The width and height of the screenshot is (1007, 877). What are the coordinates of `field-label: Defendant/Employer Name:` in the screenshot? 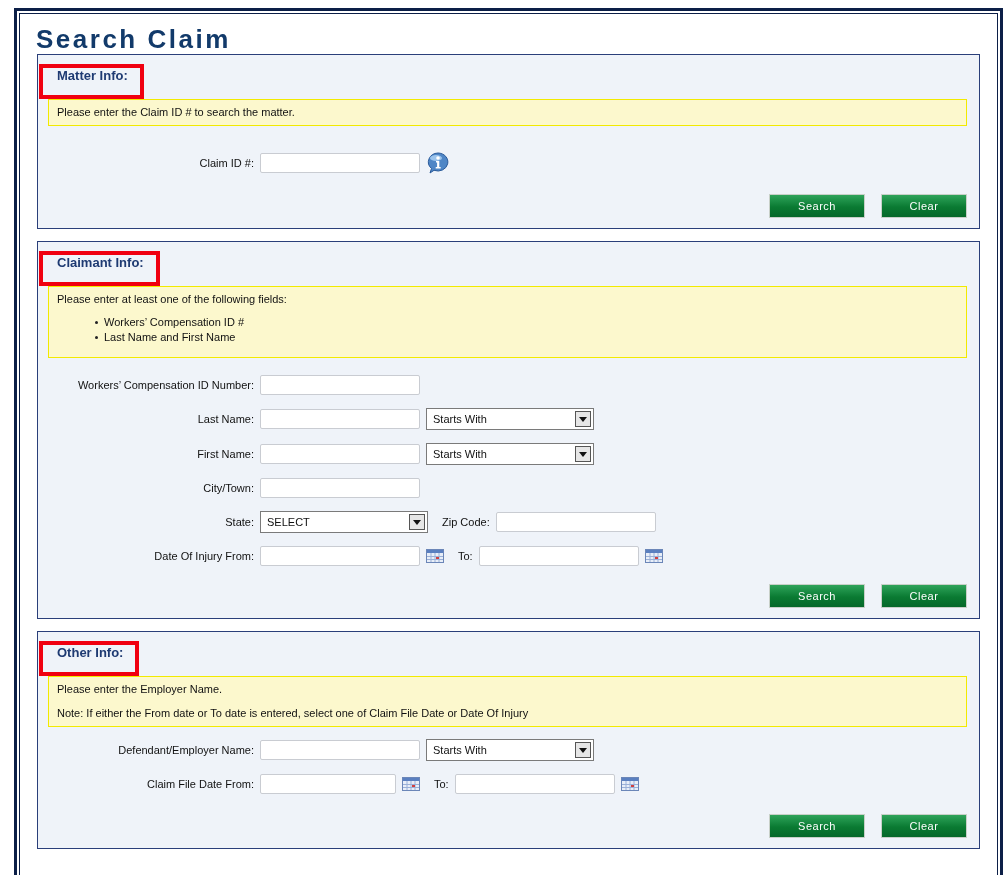 It's located at (185, 750).